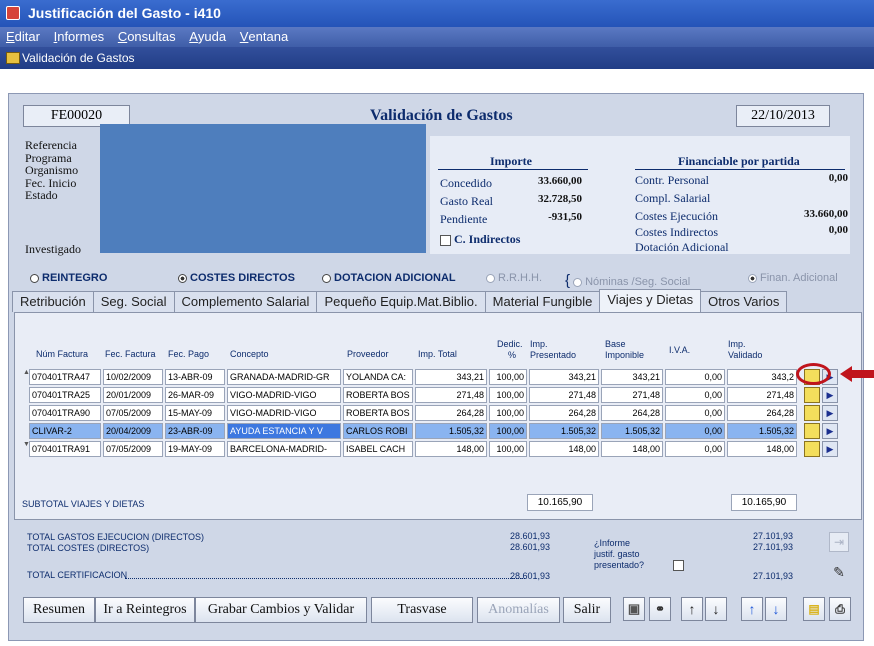  I want to click on cell-imp-total: 1.505,32, so click(451, 431).